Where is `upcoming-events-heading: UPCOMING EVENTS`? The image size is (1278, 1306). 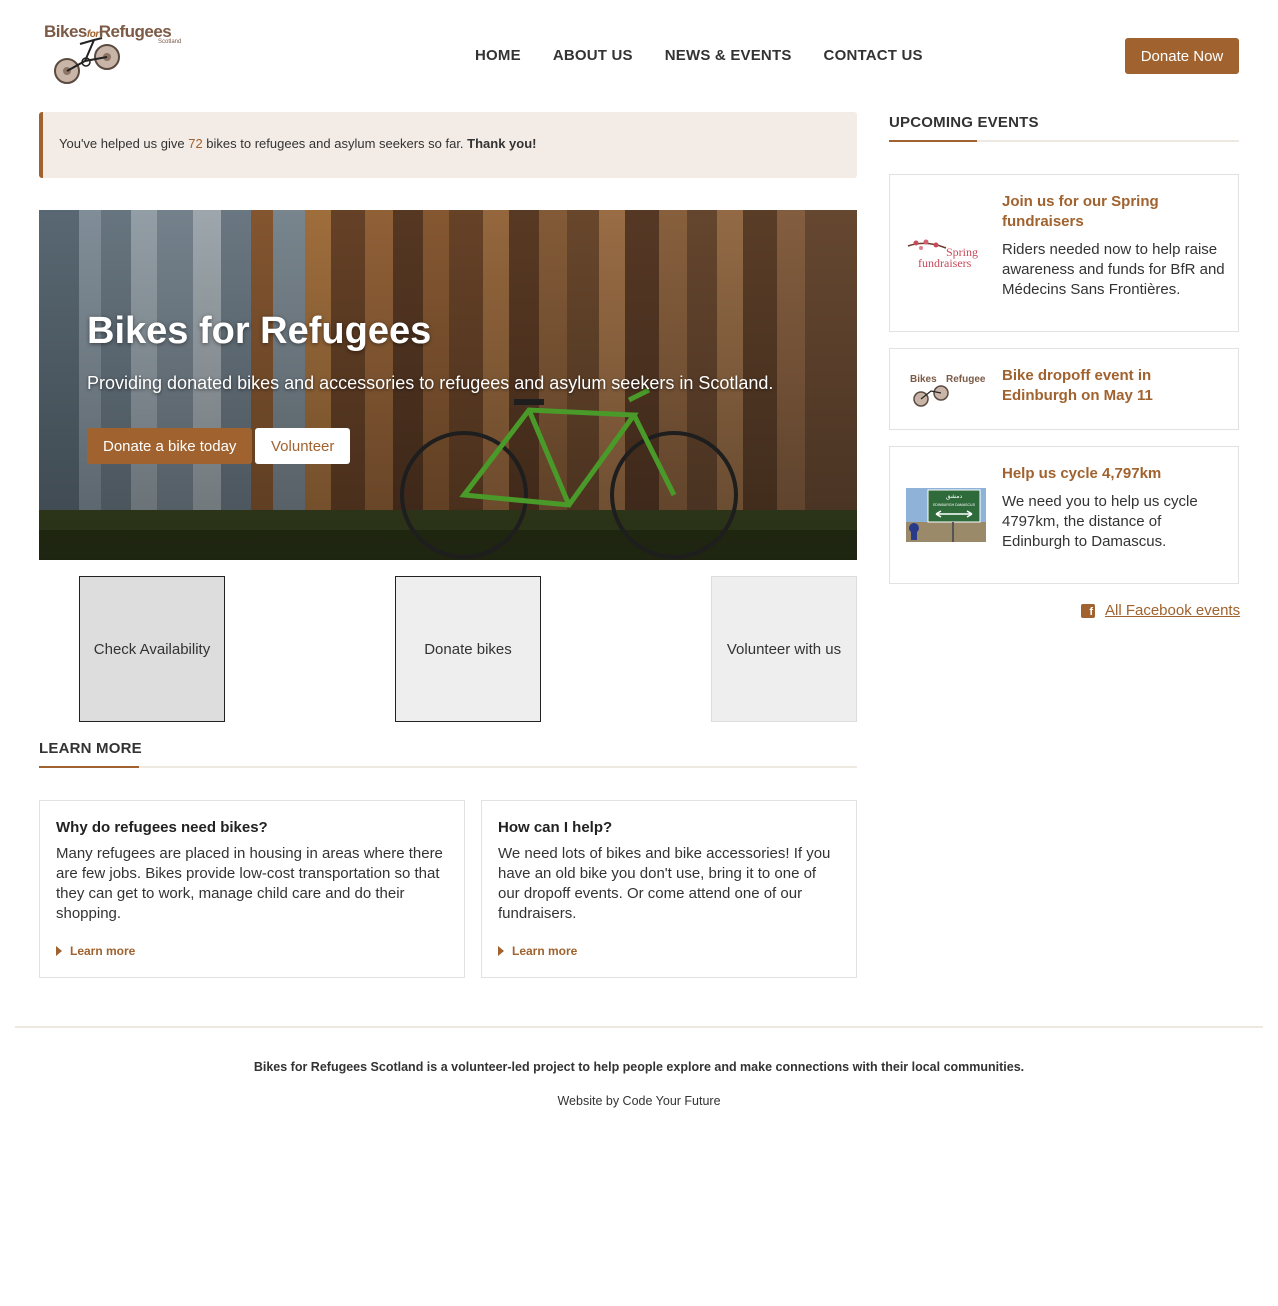
upcoming-events-heading: UPCOMING EVENTS is located at coordinates (964, 122).